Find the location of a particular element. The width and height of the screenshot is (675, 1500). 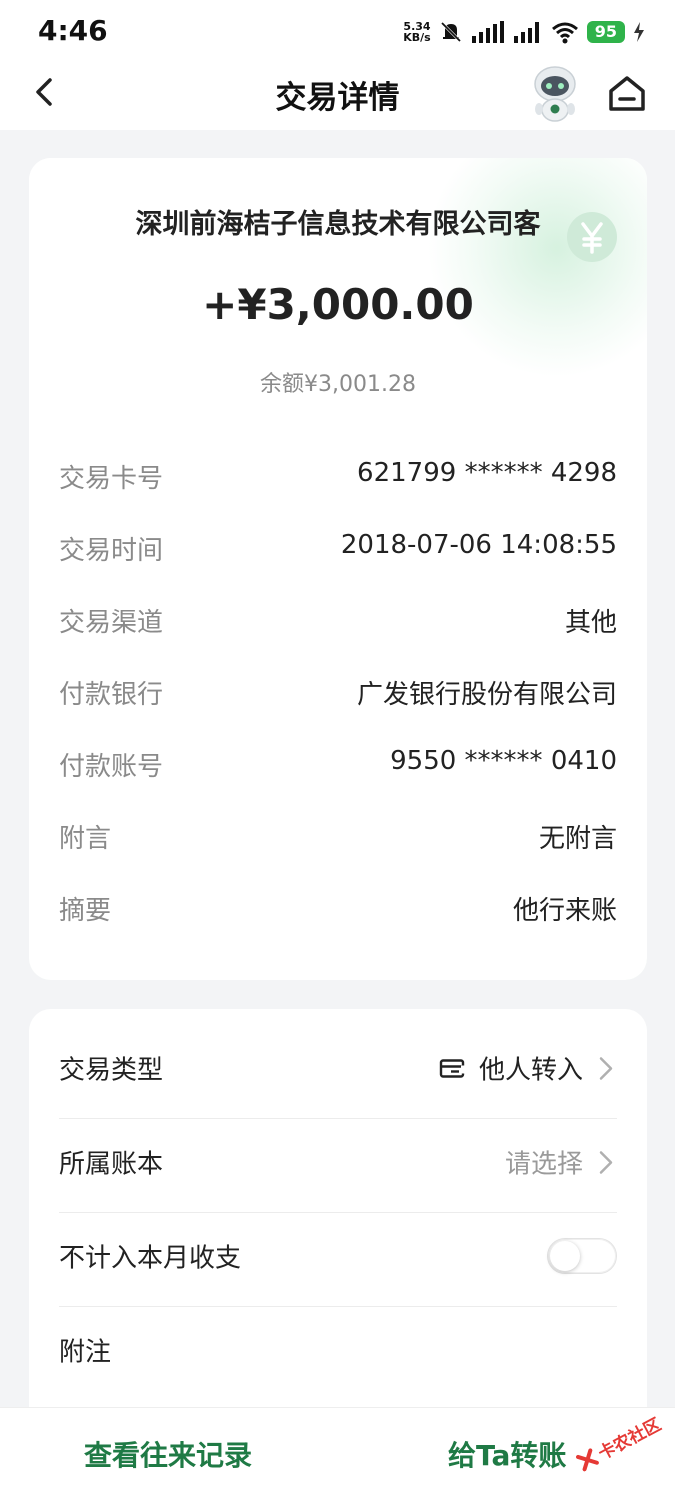

option-label: 不计入本月收支 is located at coordinates (150, 1258).